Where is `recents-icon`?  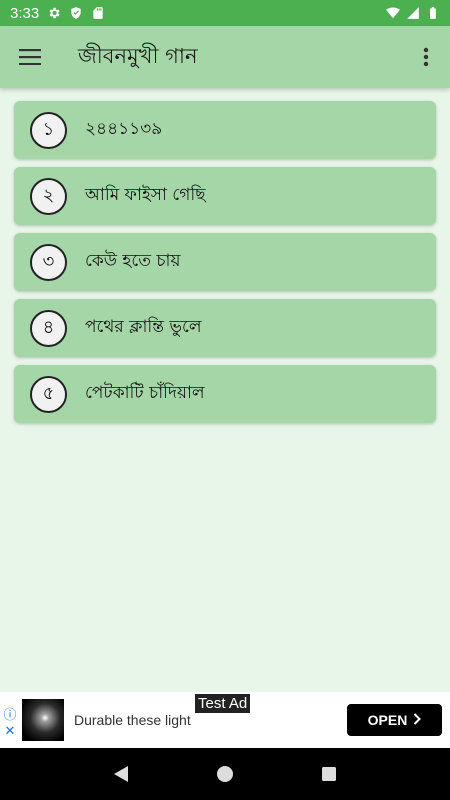 recents-icon is located at coordinates (329, 774).